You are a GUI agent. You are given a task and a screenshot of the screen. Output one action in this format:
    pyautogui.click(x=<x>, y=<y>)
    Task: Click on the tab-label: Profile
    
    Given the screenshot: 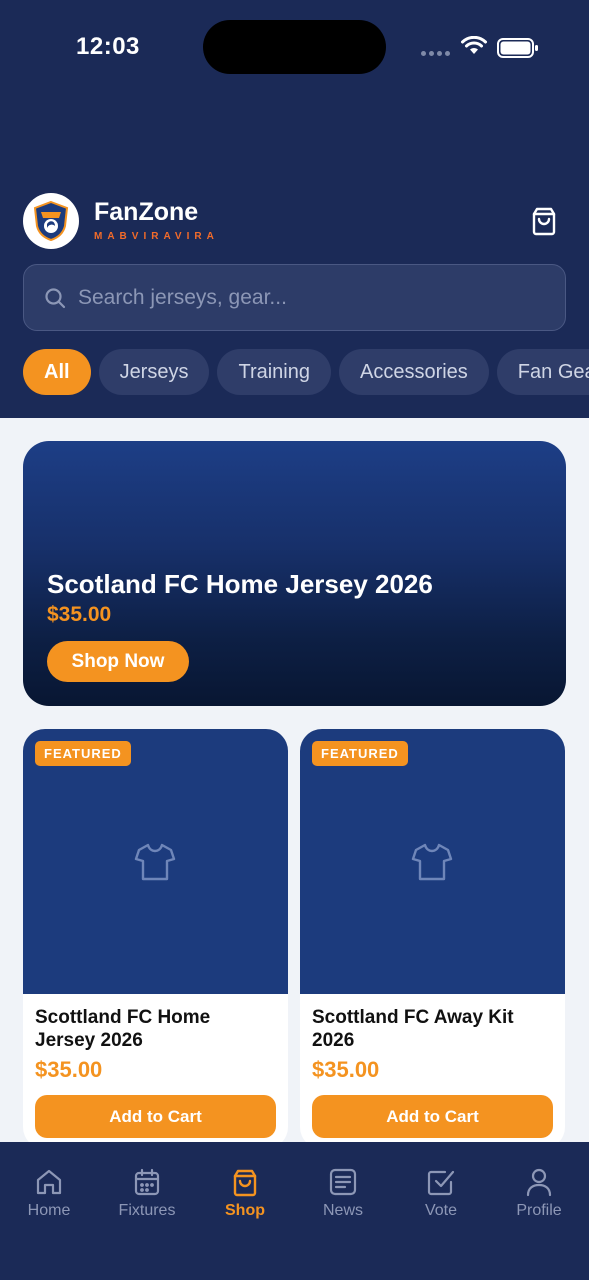 What is the action you would take?
    pyautogui.click(x=539, y=1210)
    